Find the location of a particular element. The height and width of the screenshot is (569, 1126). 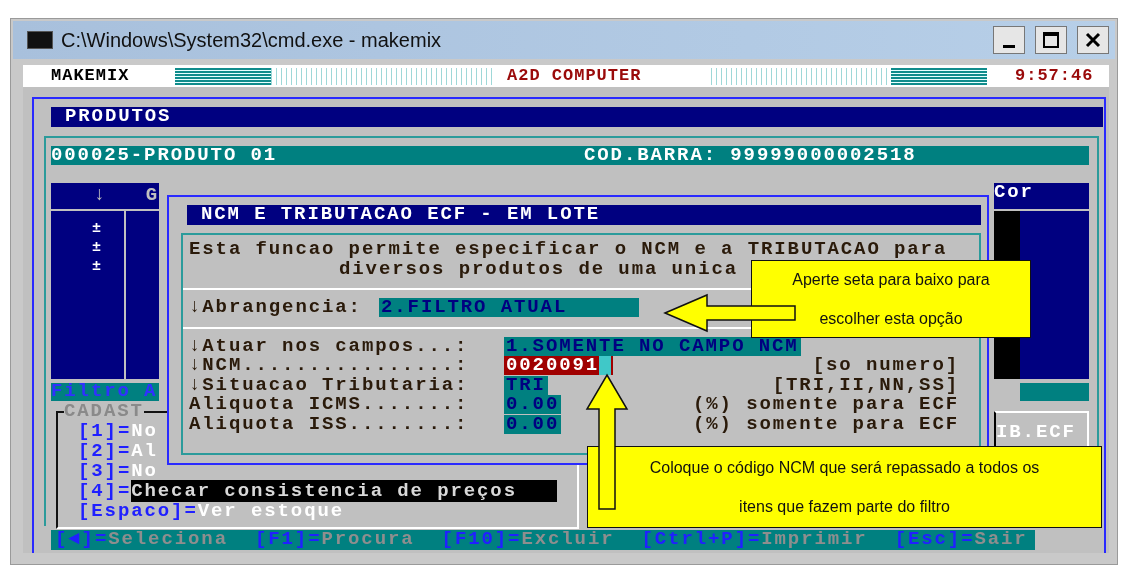

shortcut-item: [3]=No is located at coordinates (118, 471).